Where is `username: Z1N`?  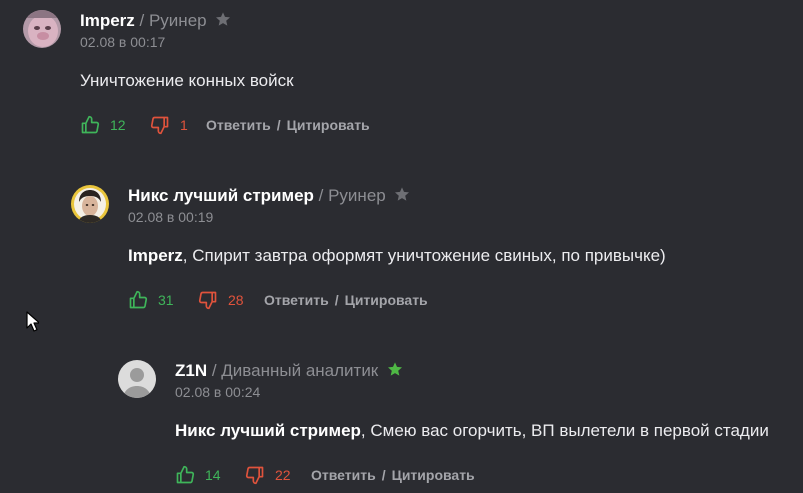
username: Z1N is located at coordinates (191, 370).